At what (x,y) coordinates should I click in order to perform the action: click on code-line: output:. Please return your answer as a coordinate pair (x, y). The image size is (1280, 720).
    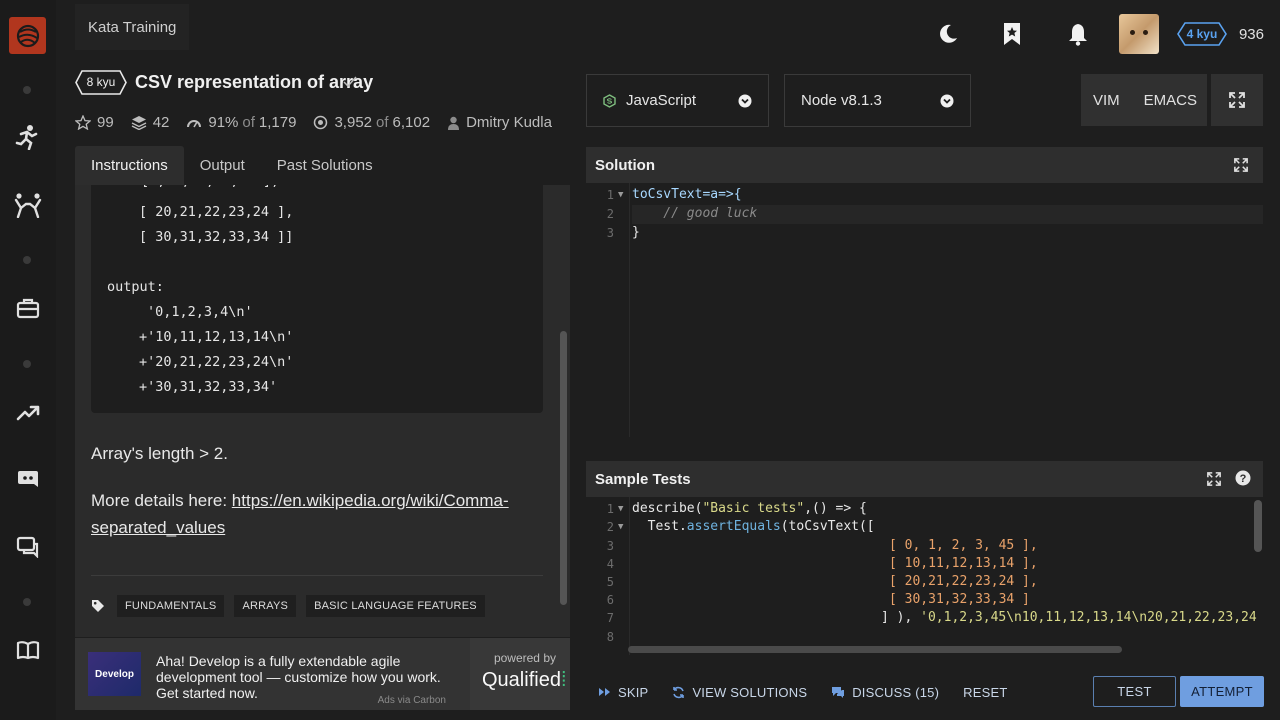
    Looking at the image, I should click on (135, 287).